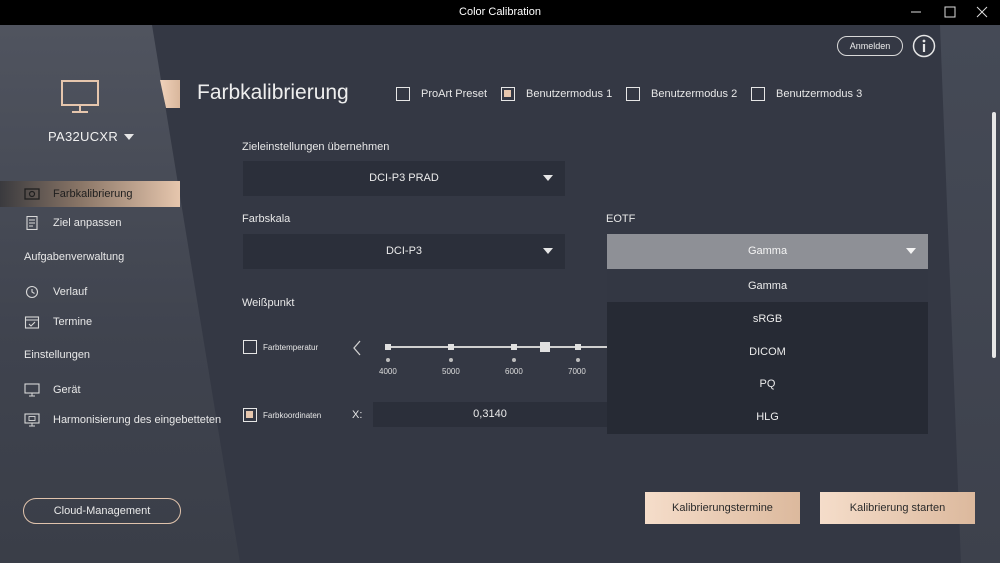 Image resolution: width=1000 pixels, height=563 pixels. I want to click on select-value: DCI-P3, so click(404, 251).